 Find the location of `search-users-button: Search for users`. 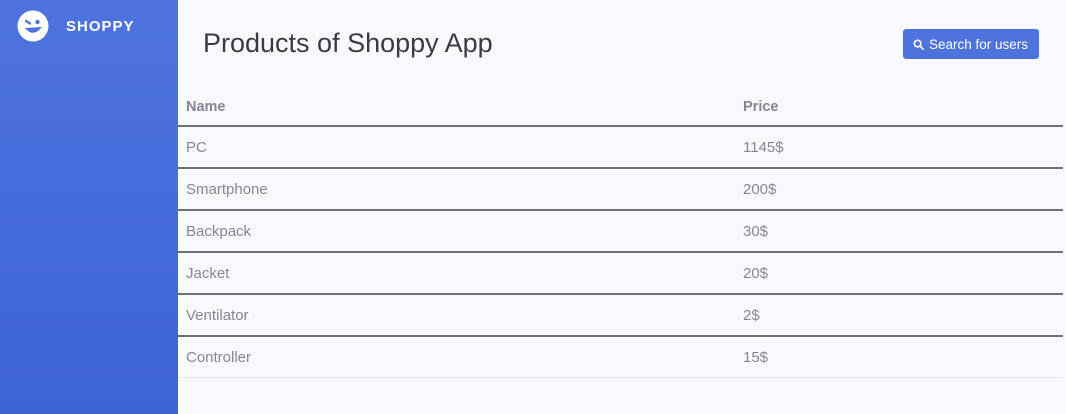

search-users-button: Search for users is located at coordinates (970, 44).